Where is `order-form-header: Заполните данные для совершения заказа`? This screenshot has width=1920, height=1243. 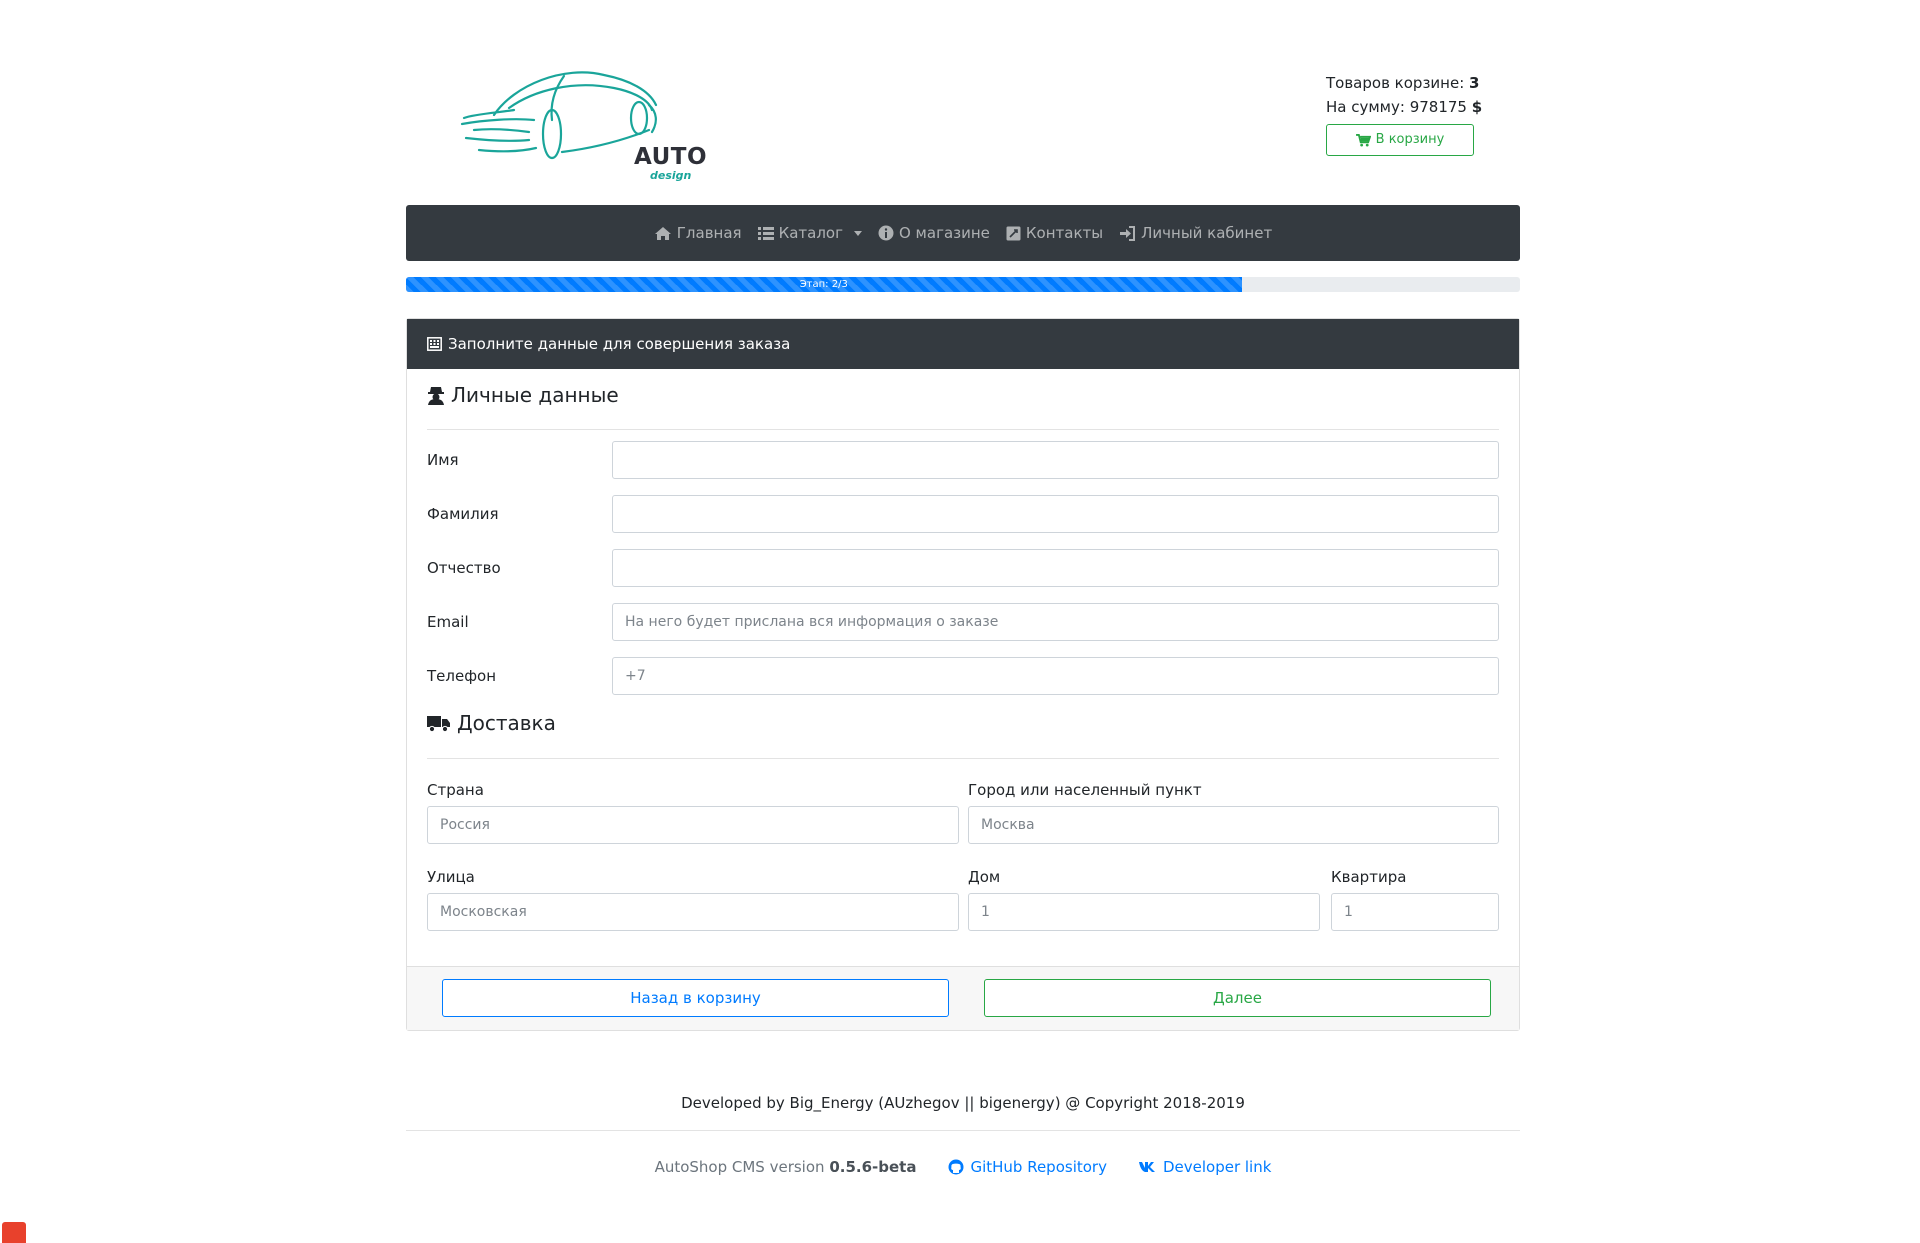 order-form-header: Заполните данные для совершения заказа is located at coordinates (963, 344).